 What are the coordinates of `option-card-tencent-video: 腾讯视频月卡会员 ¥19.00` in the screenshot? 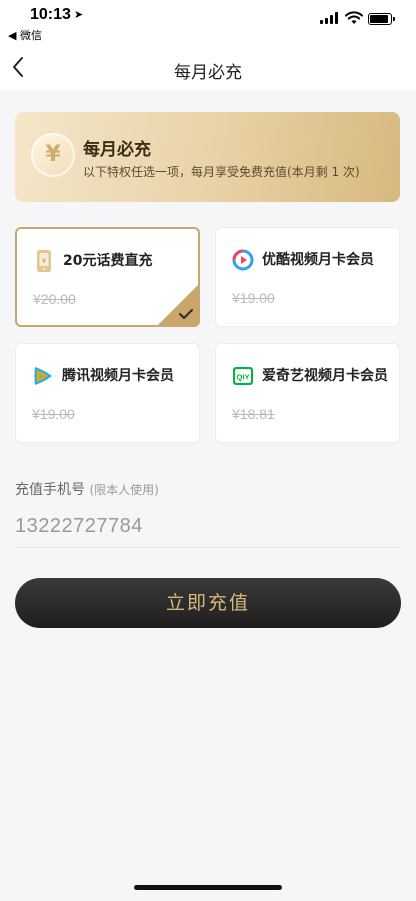 It's located at (107, 393).